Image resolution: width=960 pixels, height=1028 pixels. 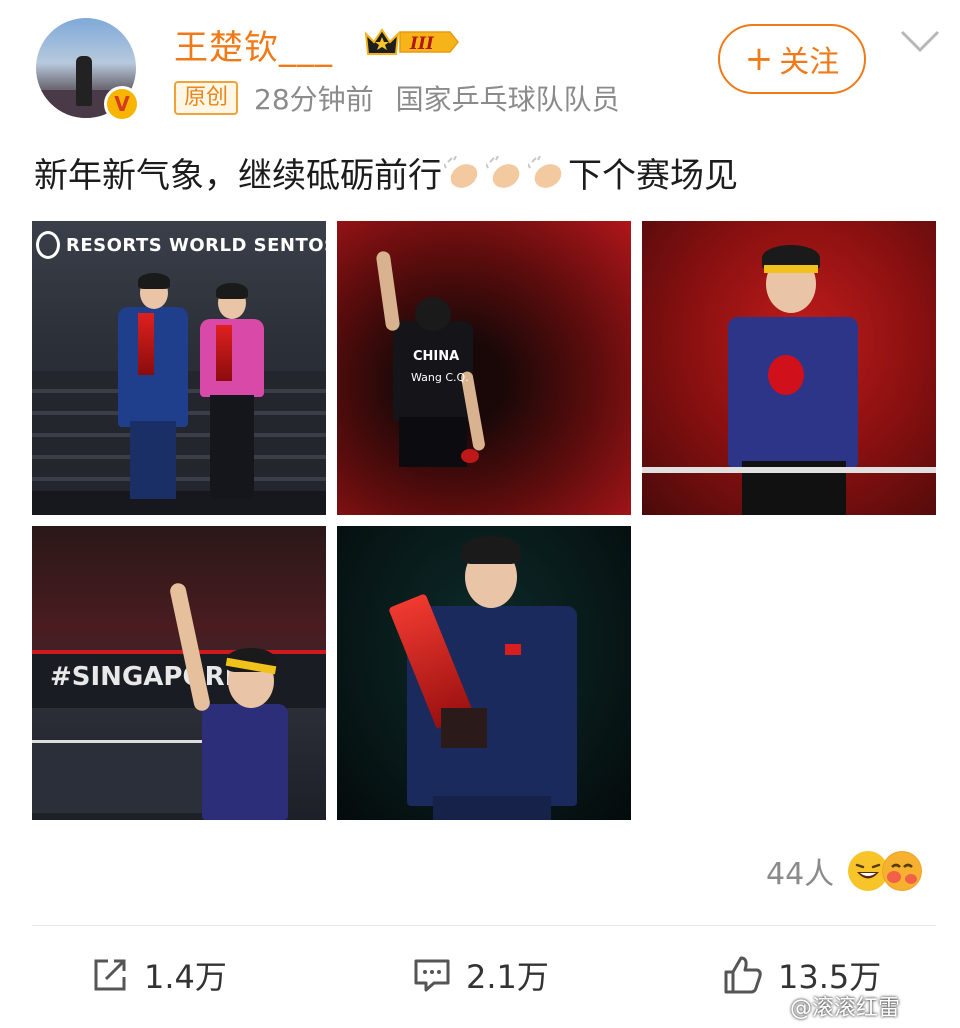 I want to click on table-surface, so click(x=117, y=776).